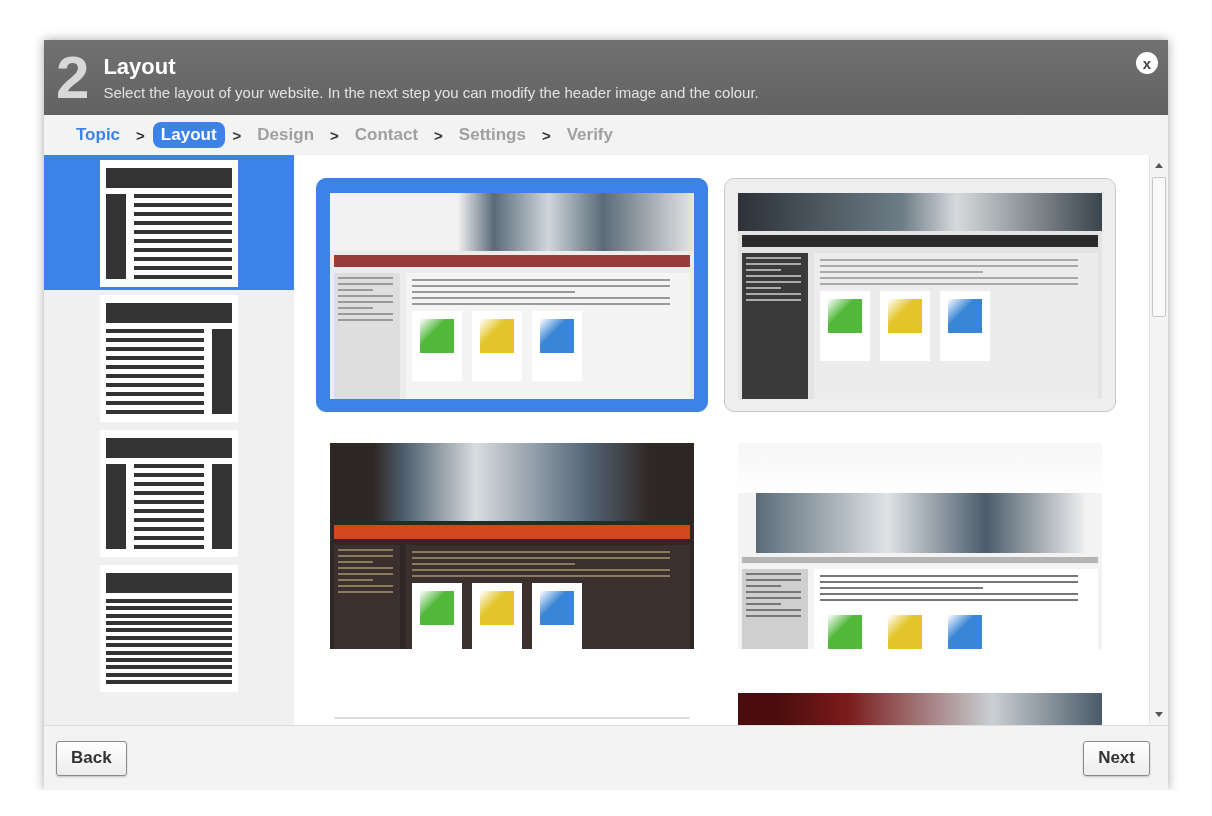 Image resolution: width=1212 pixels, height=816 pixels. What do you see at coordinates (492, 135) in the screenshot?
I see `step-tab: Settings` at bounding box center [492, 135].